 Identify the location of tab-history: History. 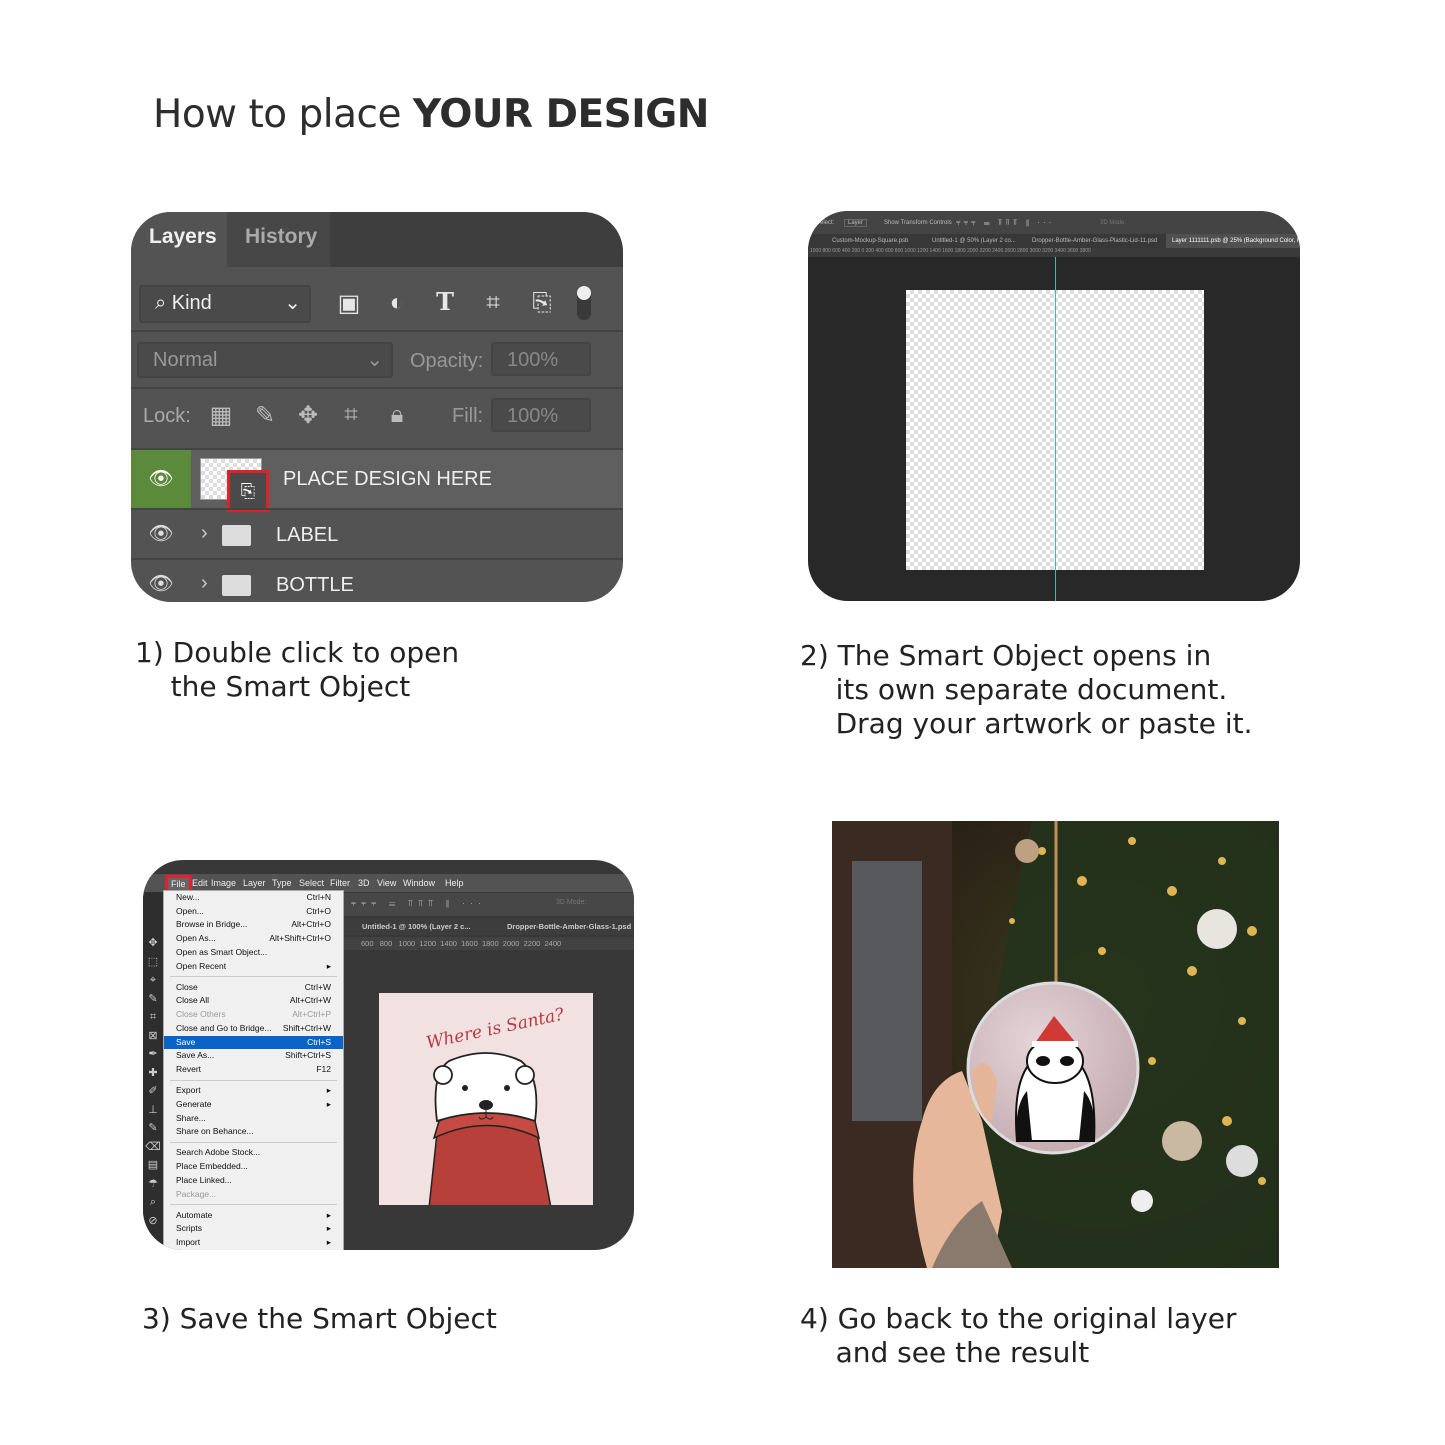
(278, 239).